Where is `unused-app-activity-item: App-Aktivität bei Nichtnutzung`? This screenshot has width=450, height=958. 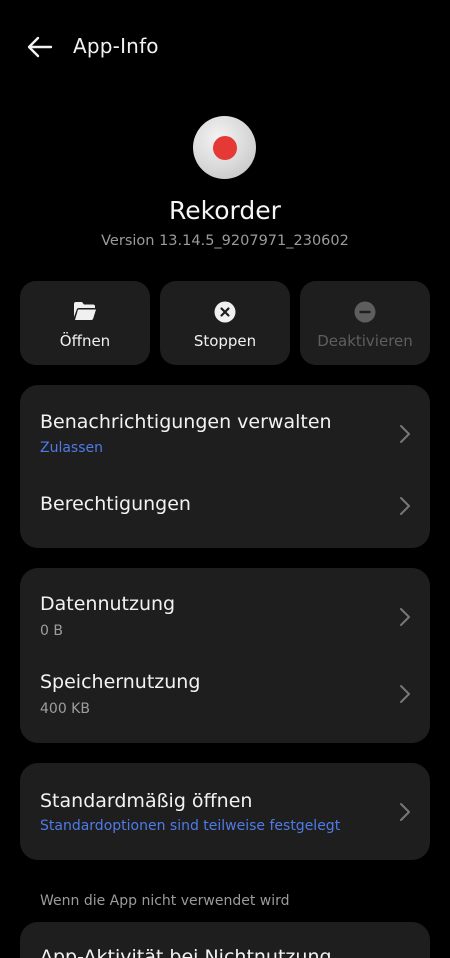
unused-app-activity-item: App-Aktivität bei Nichtnutzung is located at coordinates (225, 940).